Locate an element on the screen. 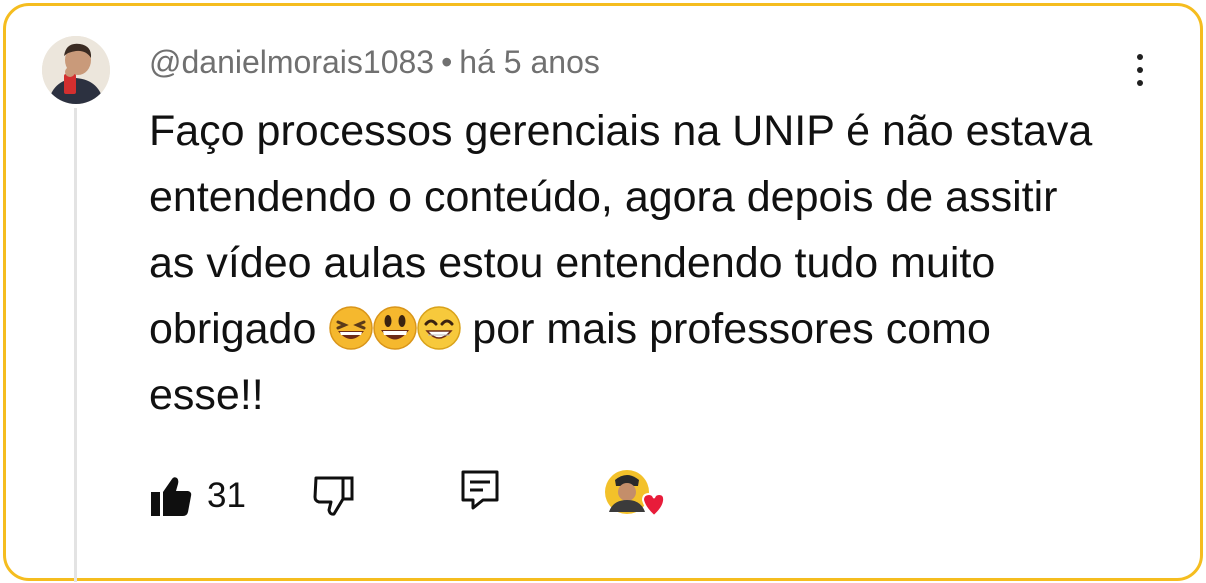 The width and height of the screenshot is (1206, 583). timestamp: há 5 anos is located at coordinates (529, 62).